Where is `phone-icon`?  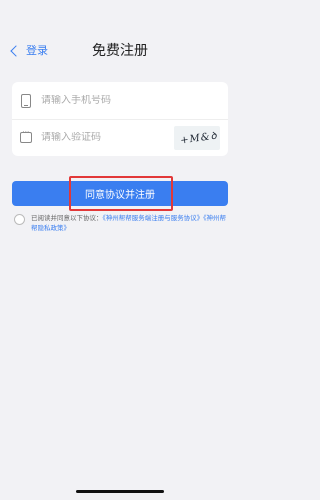 phone-icon is located at coordinates (26, 100).